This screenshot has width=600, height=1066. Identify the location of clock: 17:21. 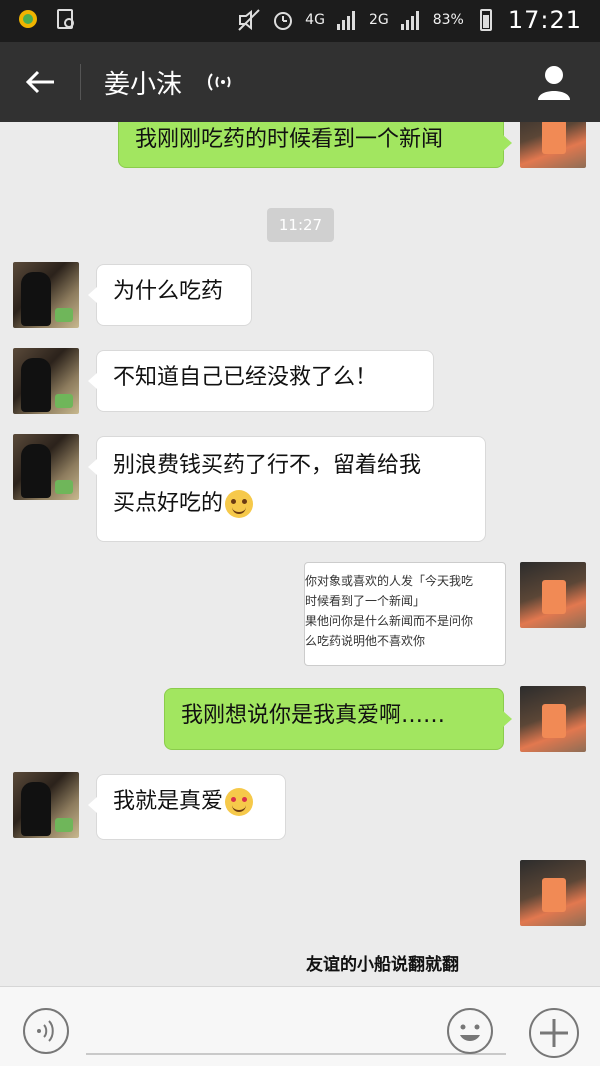
(544, 20).